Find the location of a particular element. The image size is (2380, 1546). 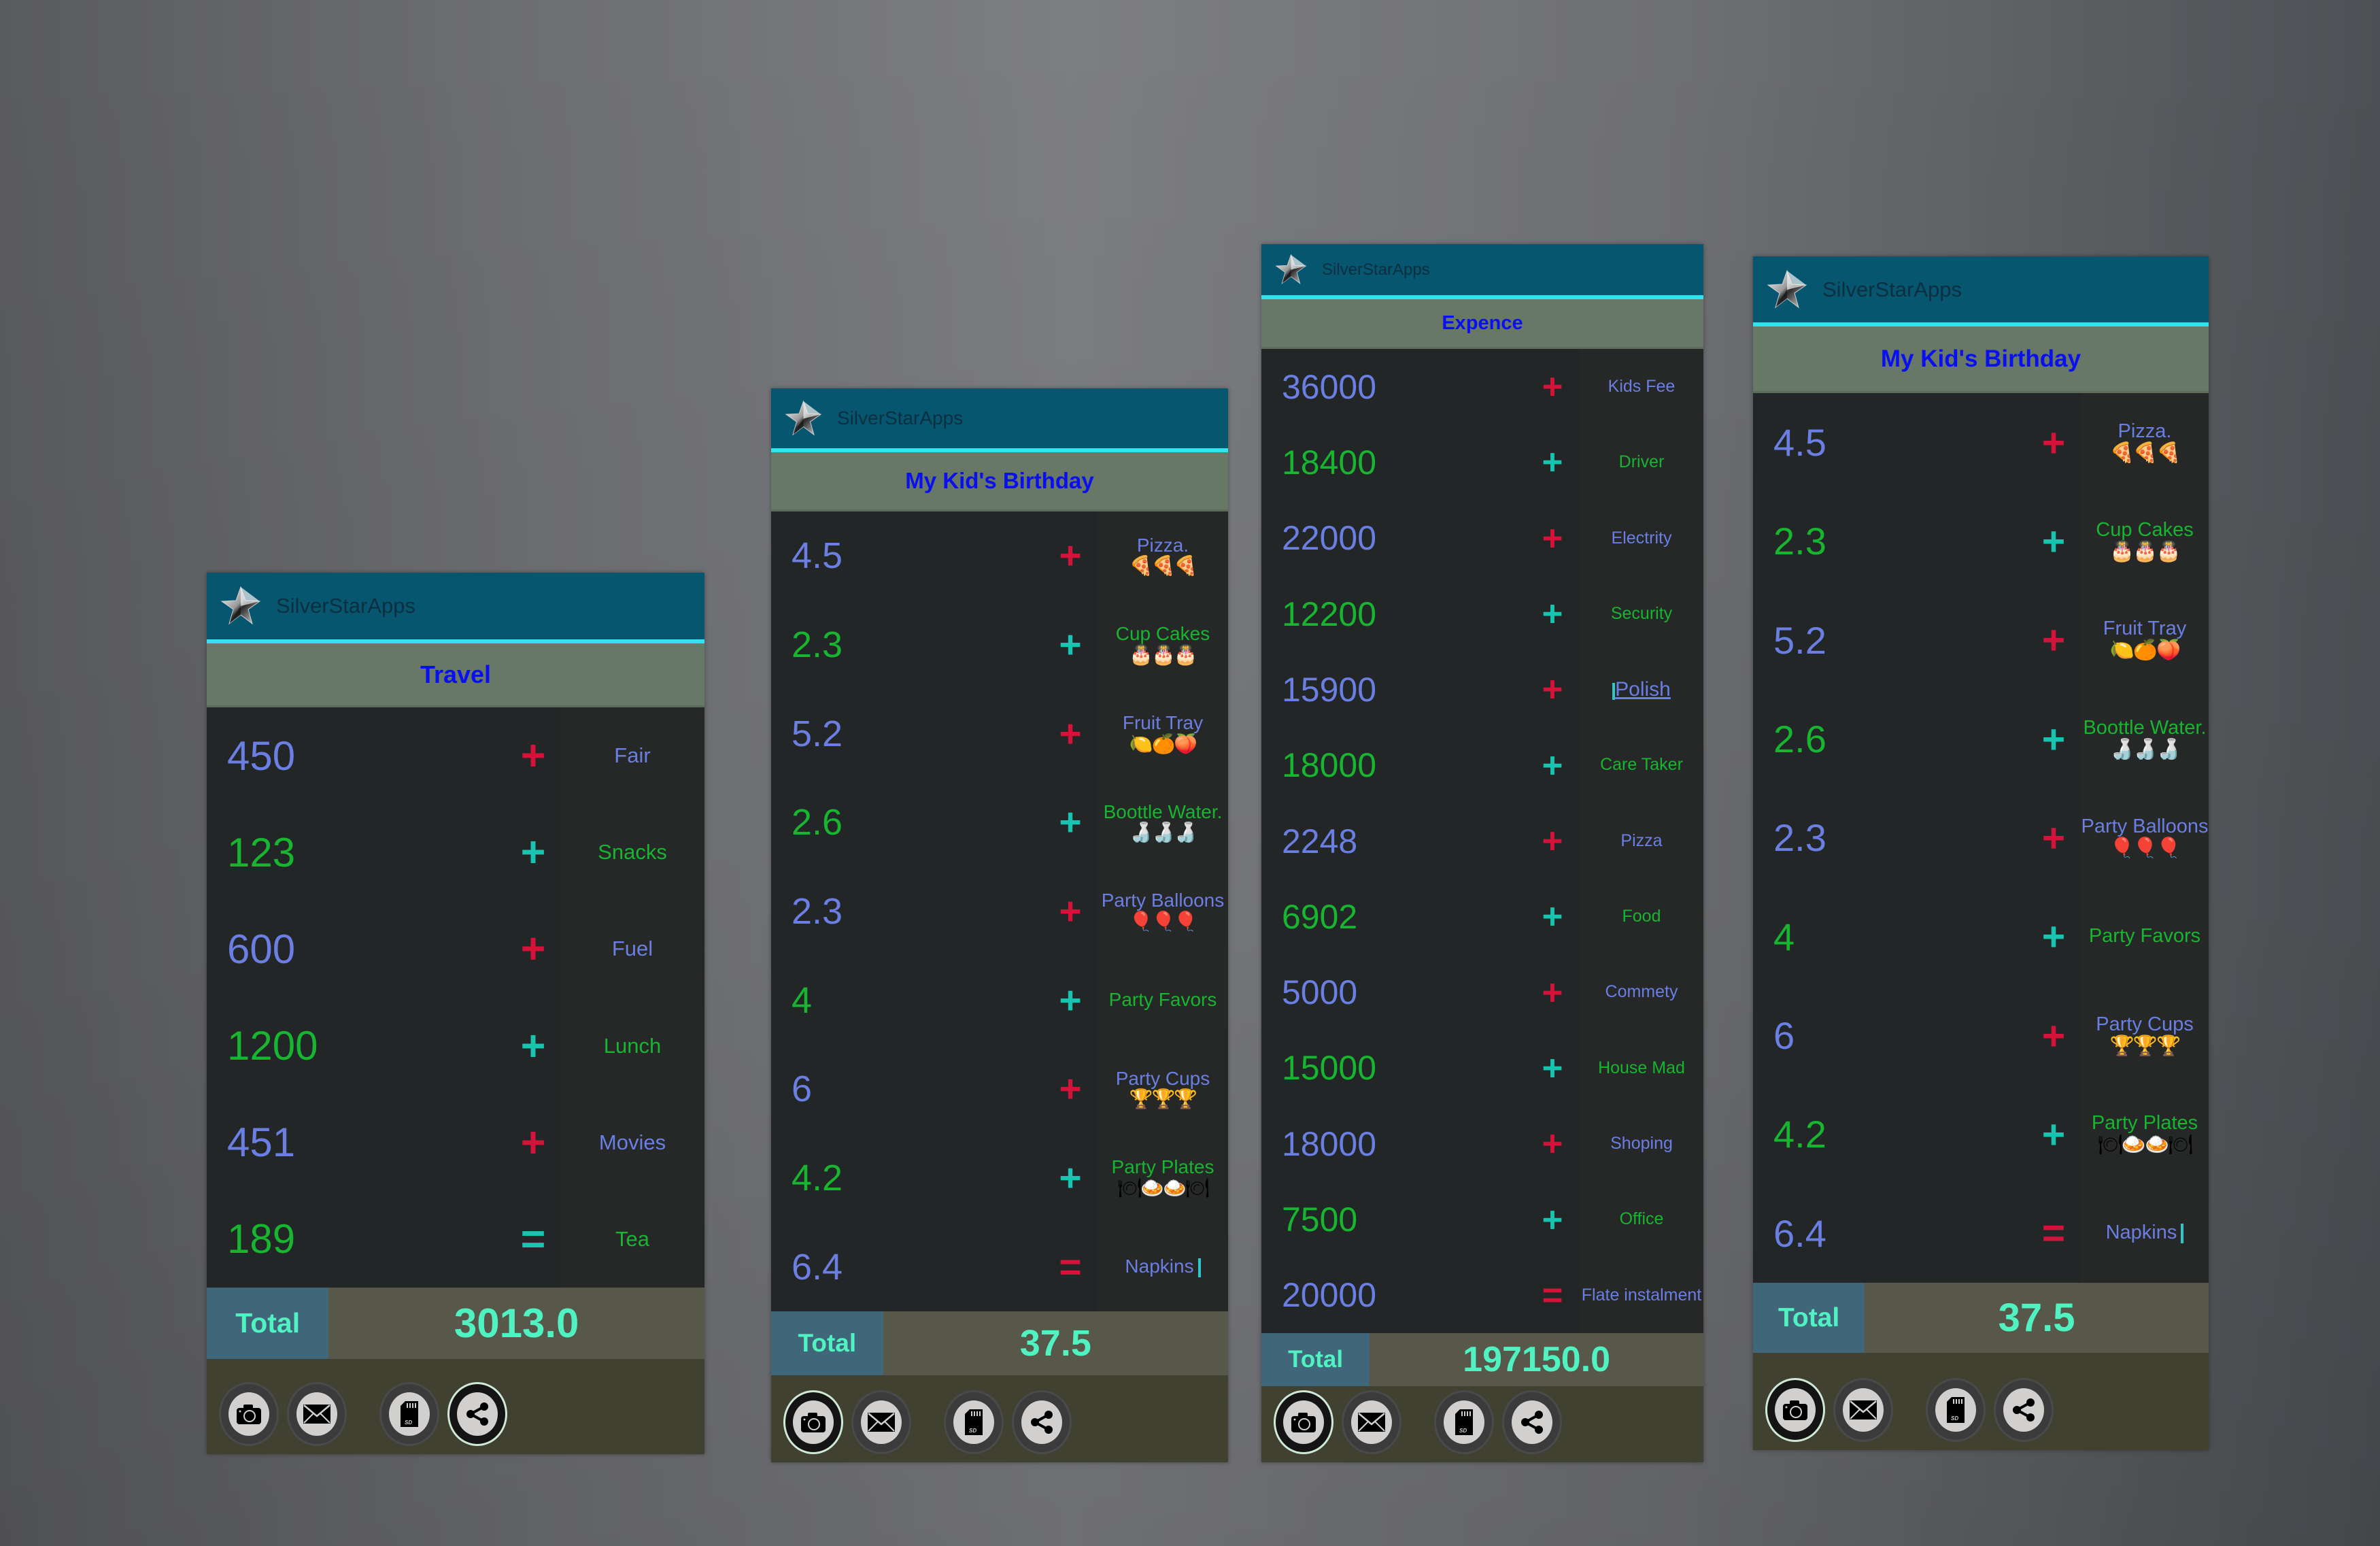

amount-input: 6 is located at coordinates (907, 1089).